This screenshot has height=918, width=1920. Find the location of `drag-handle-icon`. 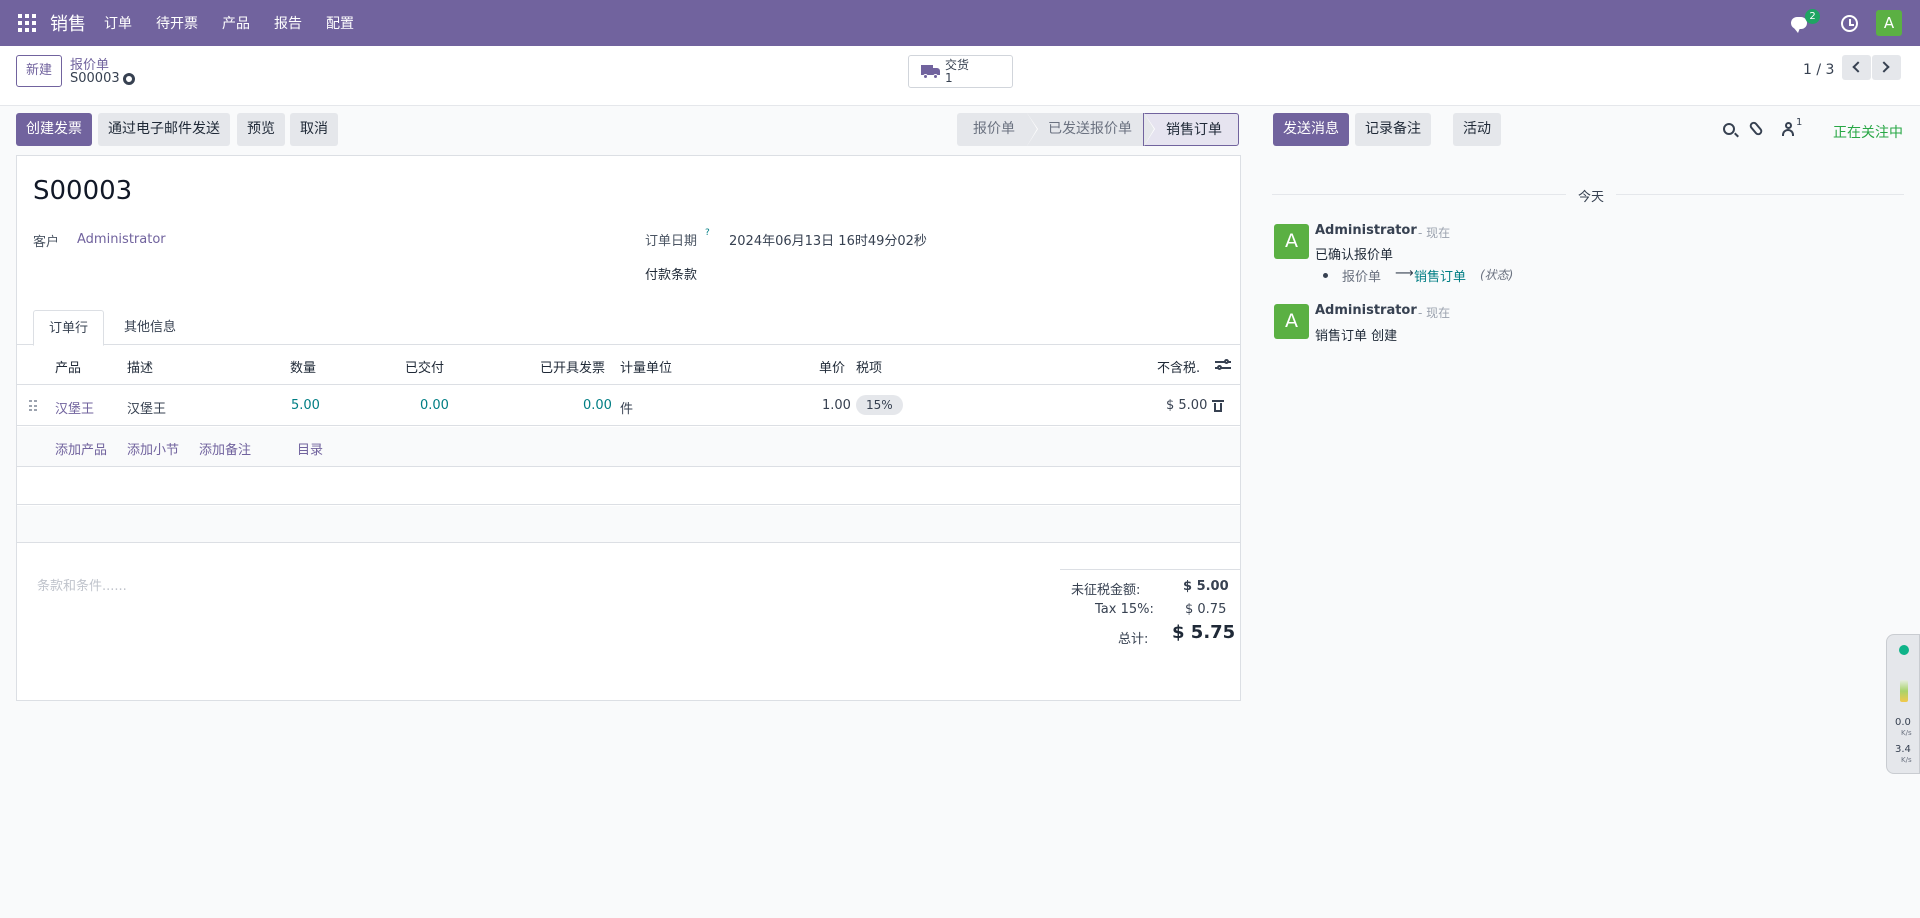

drag-handle-icon is located at coordinates (33, 406).